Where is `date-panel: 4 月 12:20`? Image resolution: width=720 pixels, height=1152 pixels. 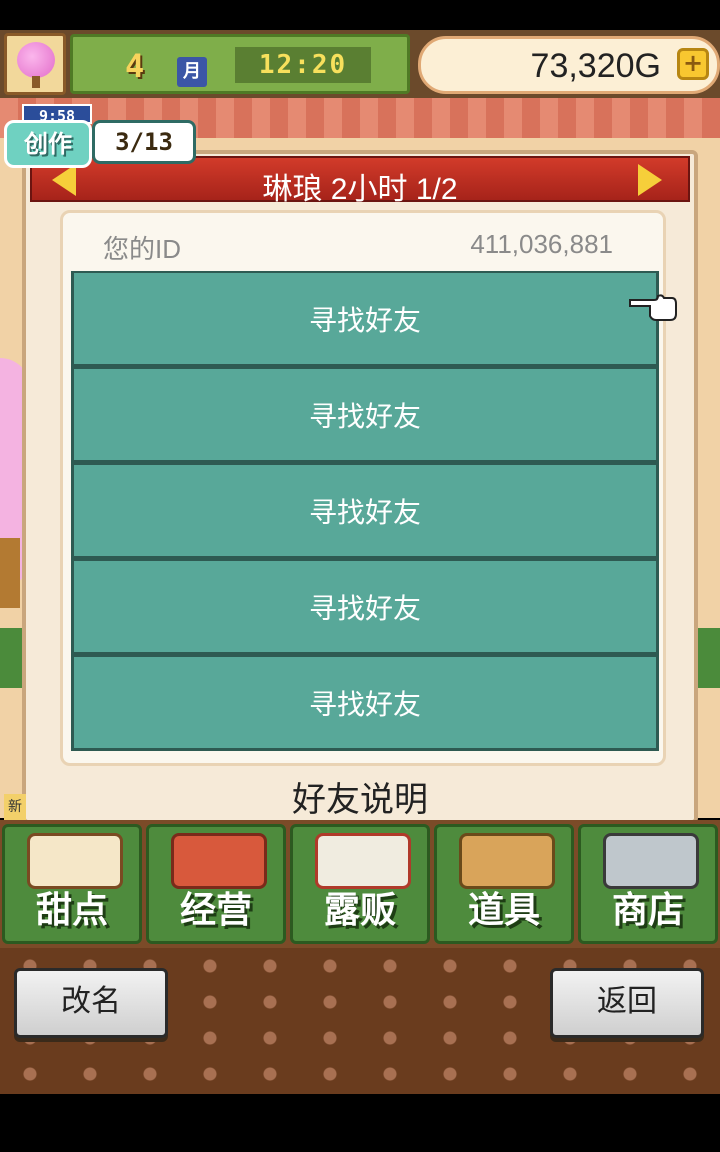 date-panel: 4 月 12:20 is located at coordinates (240, 64).